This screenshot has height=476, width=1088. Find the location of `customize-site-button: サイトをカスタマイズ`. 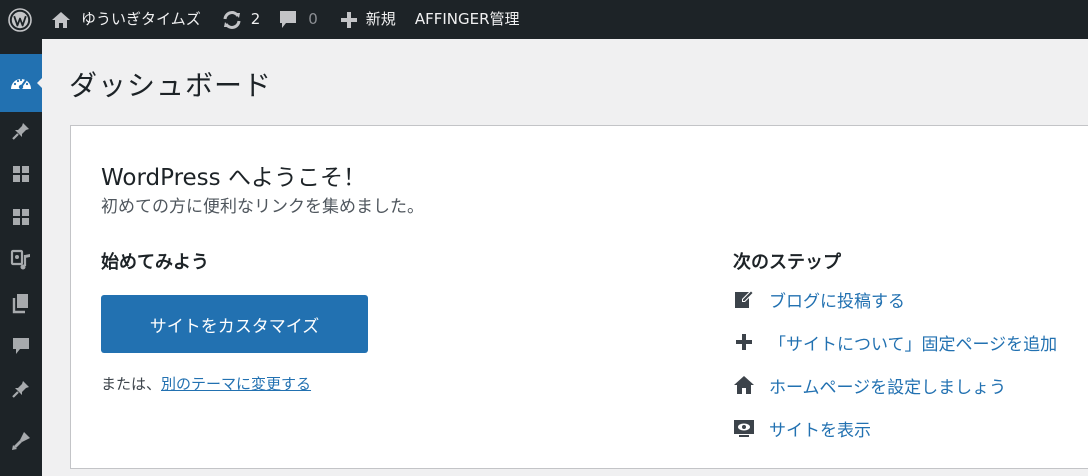

customize-site-button: サイトをカスタマイズ is located at coordinates (234, 324).